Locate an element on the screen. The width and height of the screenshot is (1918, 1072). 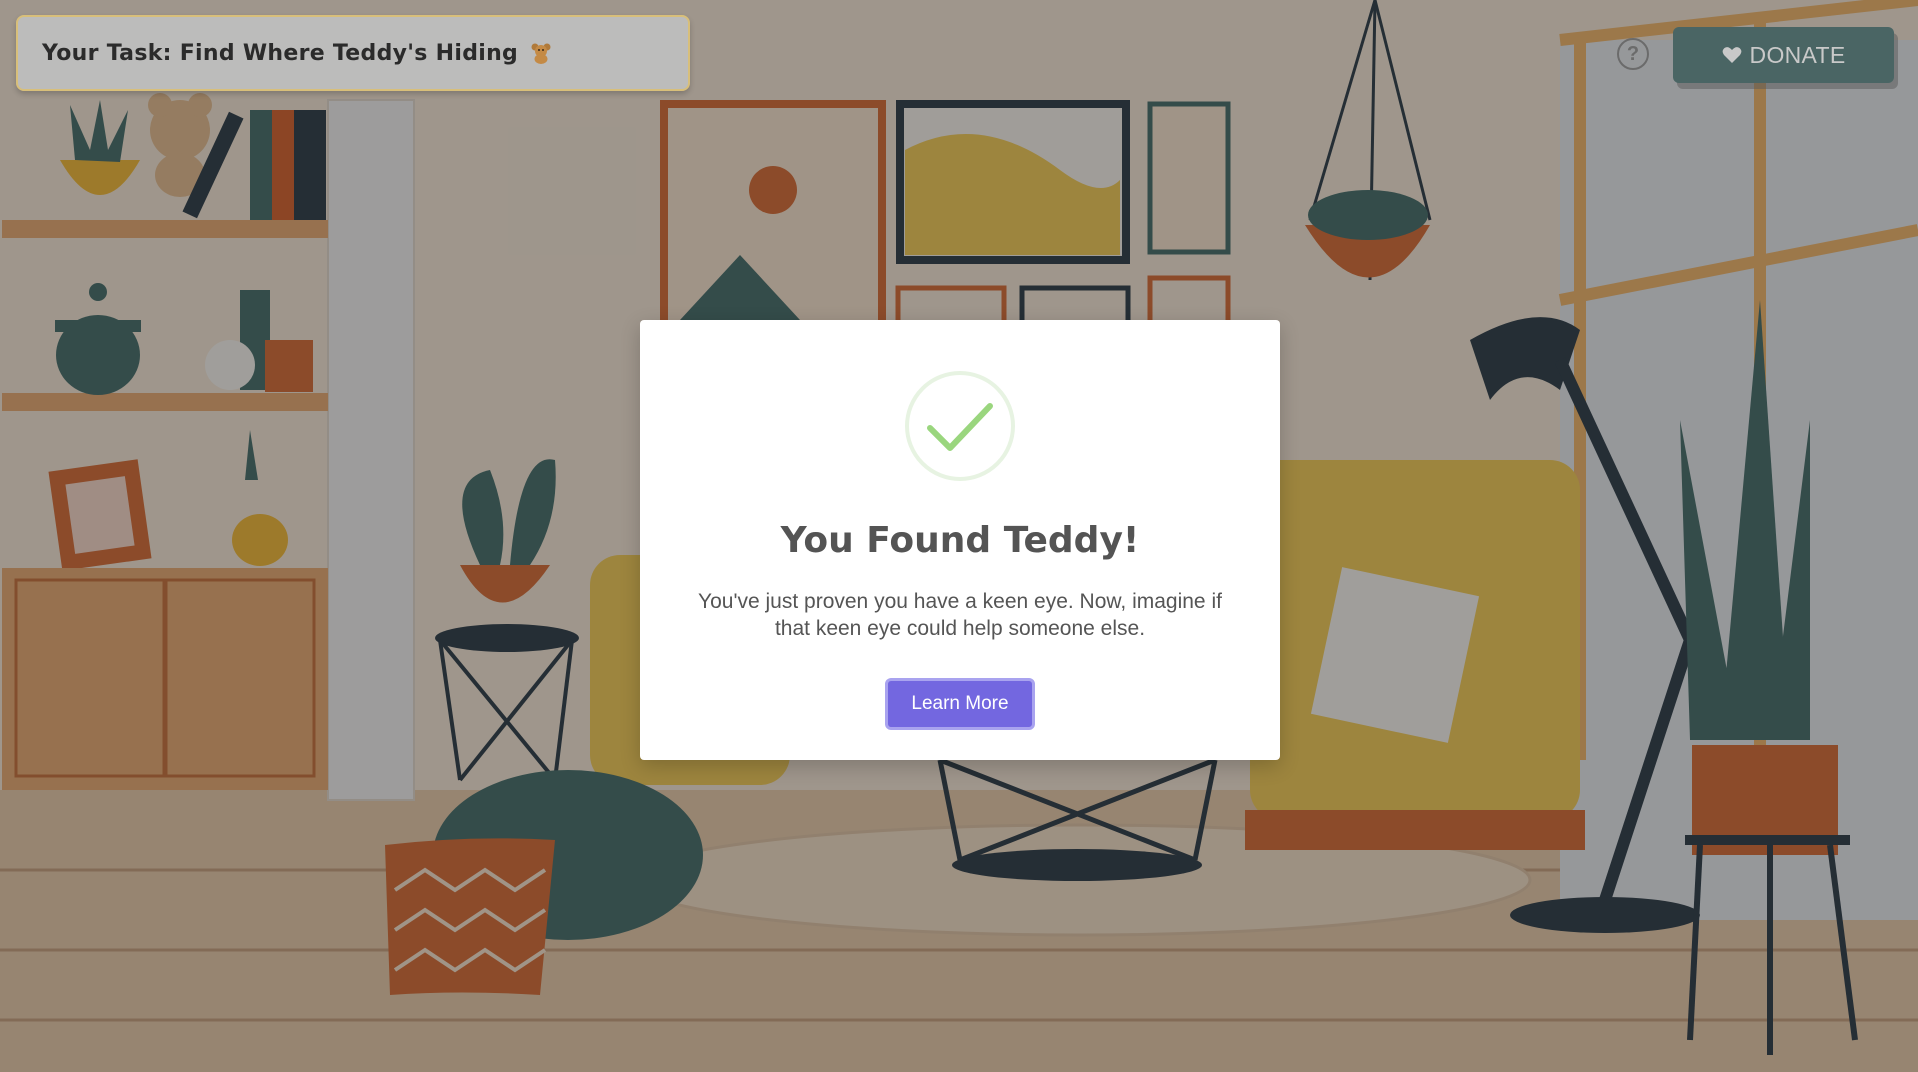
question-icon: ? is located at coordinates (1633, 54).